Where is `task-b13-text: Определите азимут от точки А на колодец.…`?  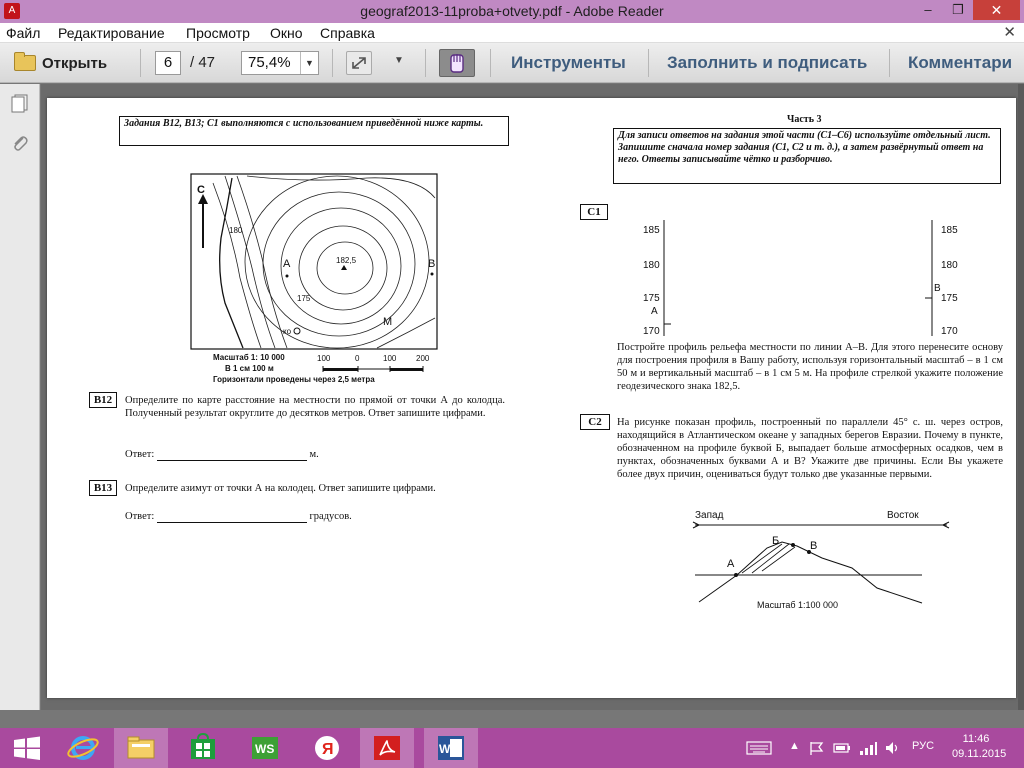
task-b13-text: Определите азимут от точки А на колодец.… is located at coordinates (280, 488).